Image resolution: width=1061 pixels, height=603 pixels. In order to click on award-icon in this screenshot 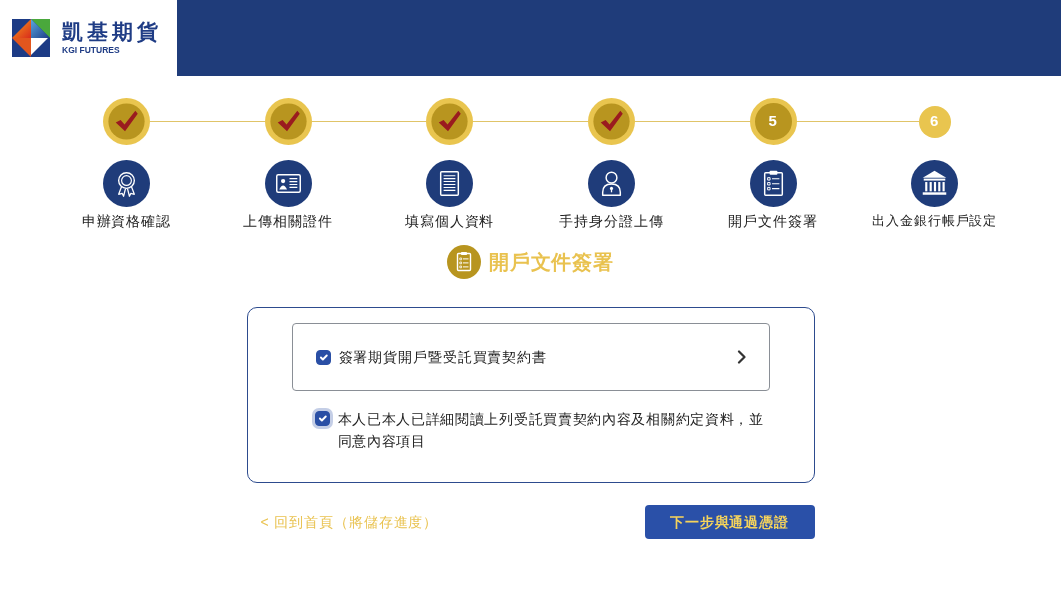, I will do `click(126, 183)`.